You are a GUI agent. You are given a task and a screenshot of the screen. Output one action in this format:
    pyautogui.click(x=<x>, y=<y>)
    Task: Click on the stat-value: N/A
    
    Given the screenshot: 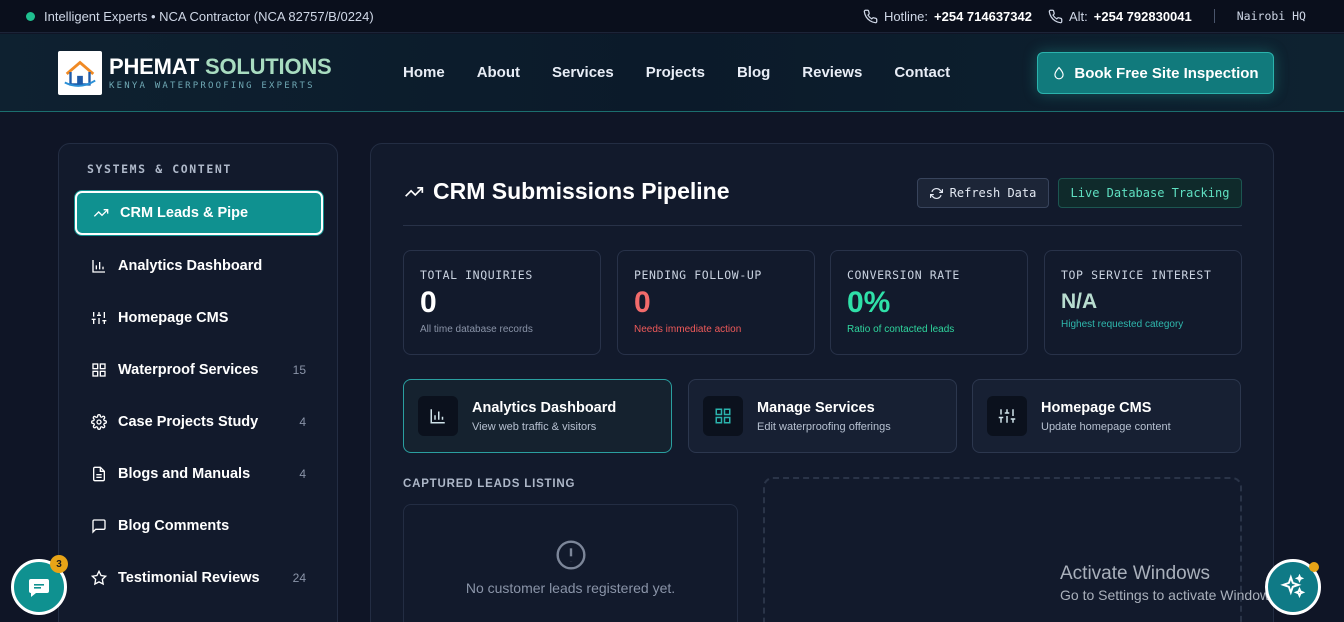 What is the action you would take?
    pyautogui.click(x=1079, y=301)
    